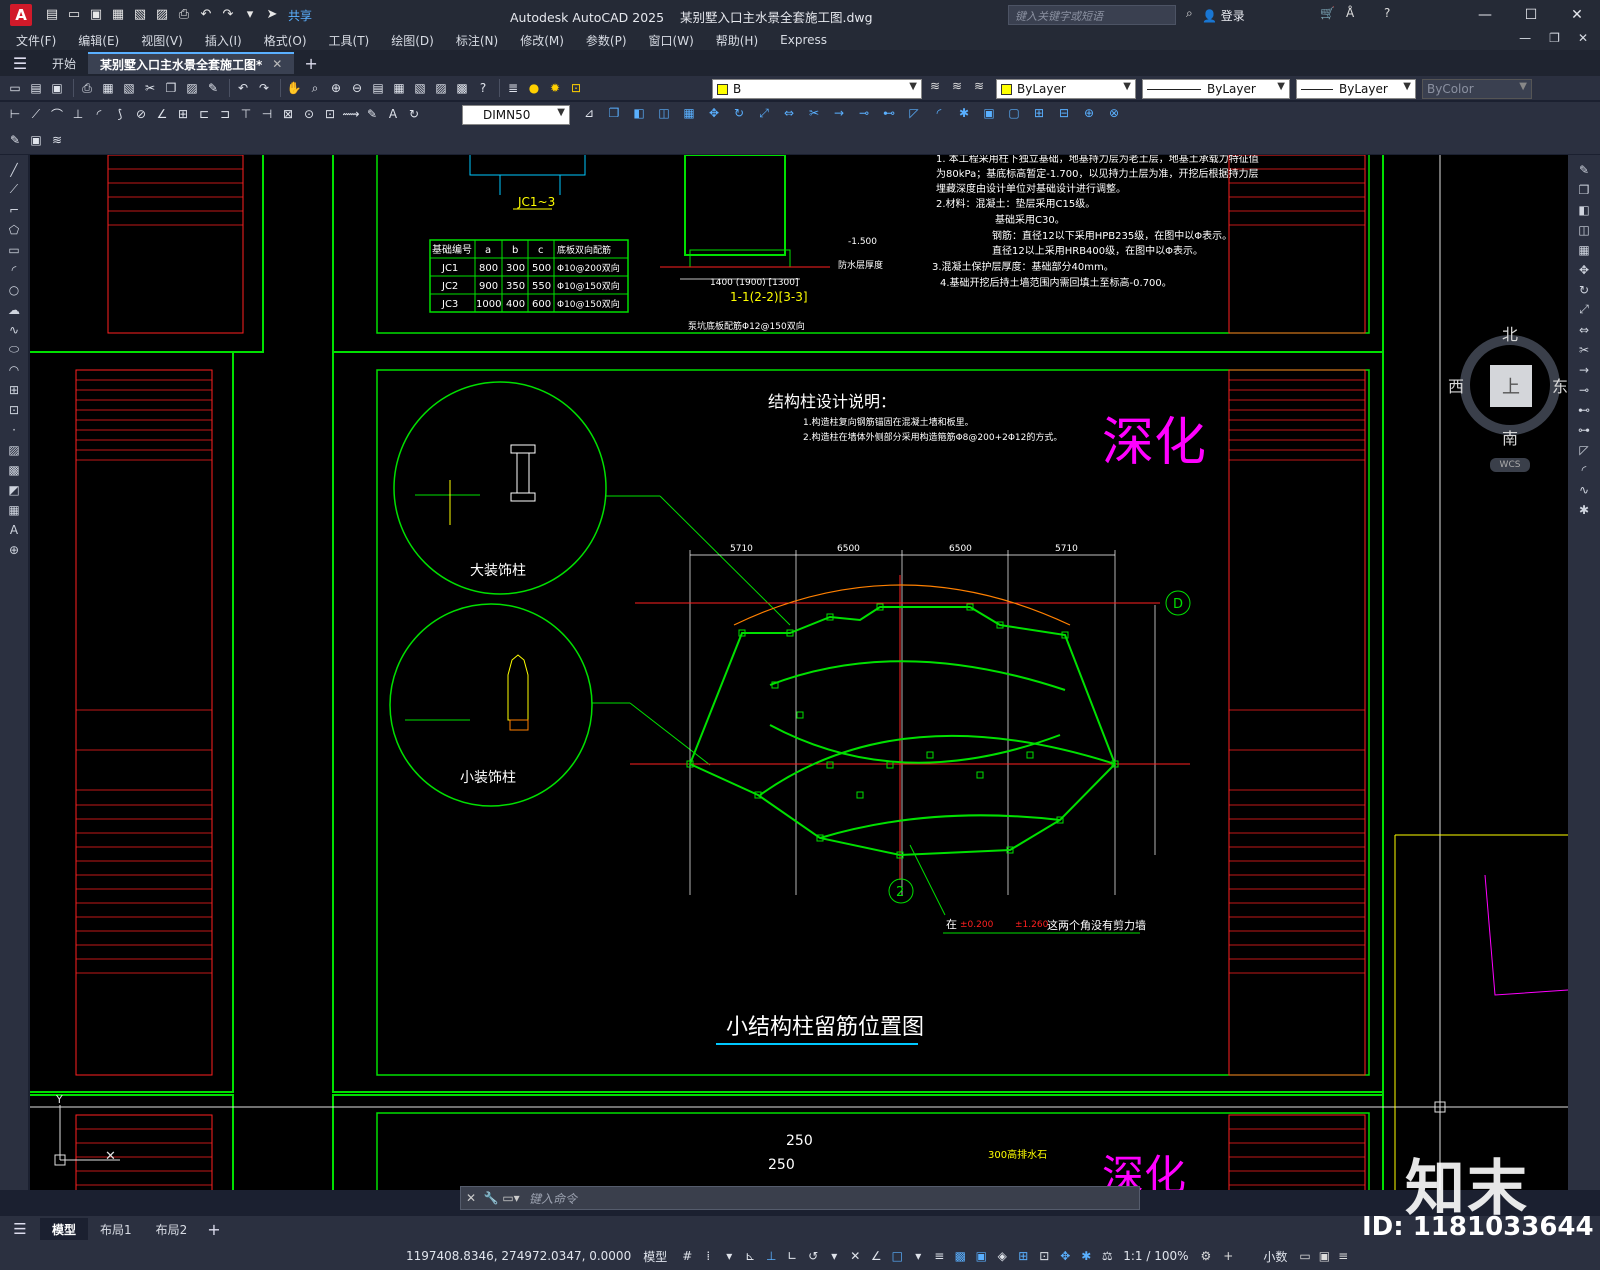  What do you see at coordinates (14, 309) in the screenshot?
I see `revcloud-icon: ☁` at bounding box center [14, 309].